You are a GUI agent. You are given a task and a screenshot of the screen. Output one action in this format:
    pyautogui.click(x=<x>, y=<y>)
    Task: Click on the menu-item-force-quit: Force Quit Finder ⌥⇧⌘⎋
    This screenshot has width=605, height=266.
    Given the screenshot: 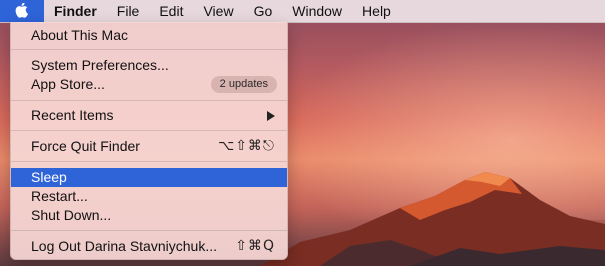 What is the action you would take?
    pyautogui.click(x=149, y=146)
    